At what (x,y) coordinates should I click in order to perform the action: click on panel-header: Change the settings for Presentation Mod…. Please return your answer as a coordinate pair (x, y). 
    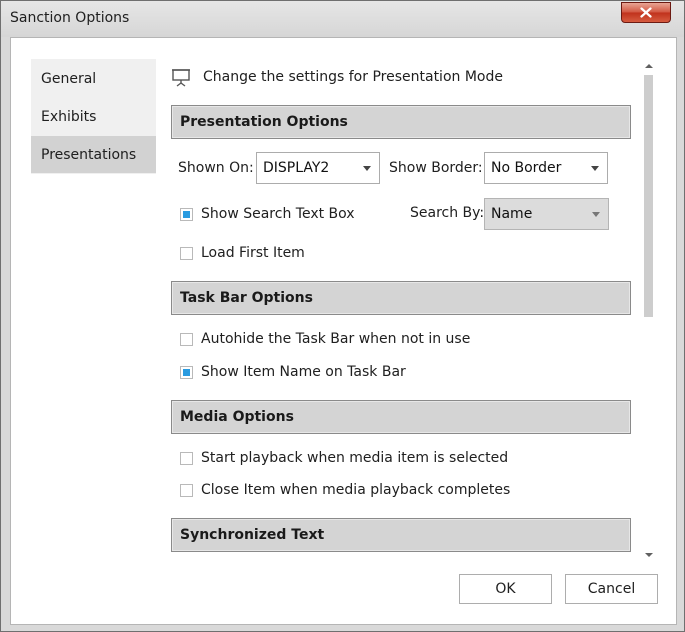
    Looking at the image, I should click on (337, 77).